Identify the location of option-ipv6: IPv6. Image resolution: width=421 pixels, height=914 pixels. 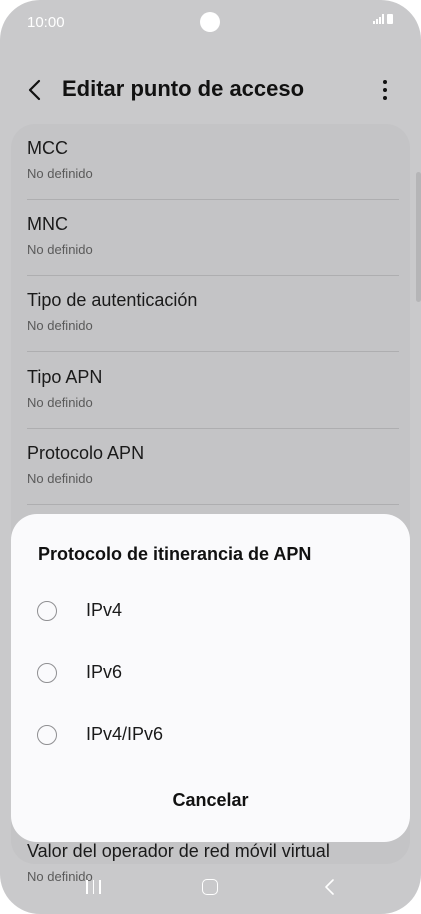
(210, 676).